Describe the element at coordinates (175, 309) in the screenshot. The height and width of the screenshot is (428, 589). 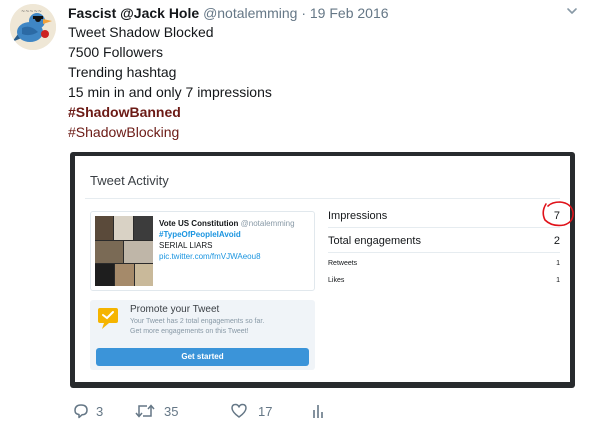
I see `promo-title: Promote your Tweet` at that location.